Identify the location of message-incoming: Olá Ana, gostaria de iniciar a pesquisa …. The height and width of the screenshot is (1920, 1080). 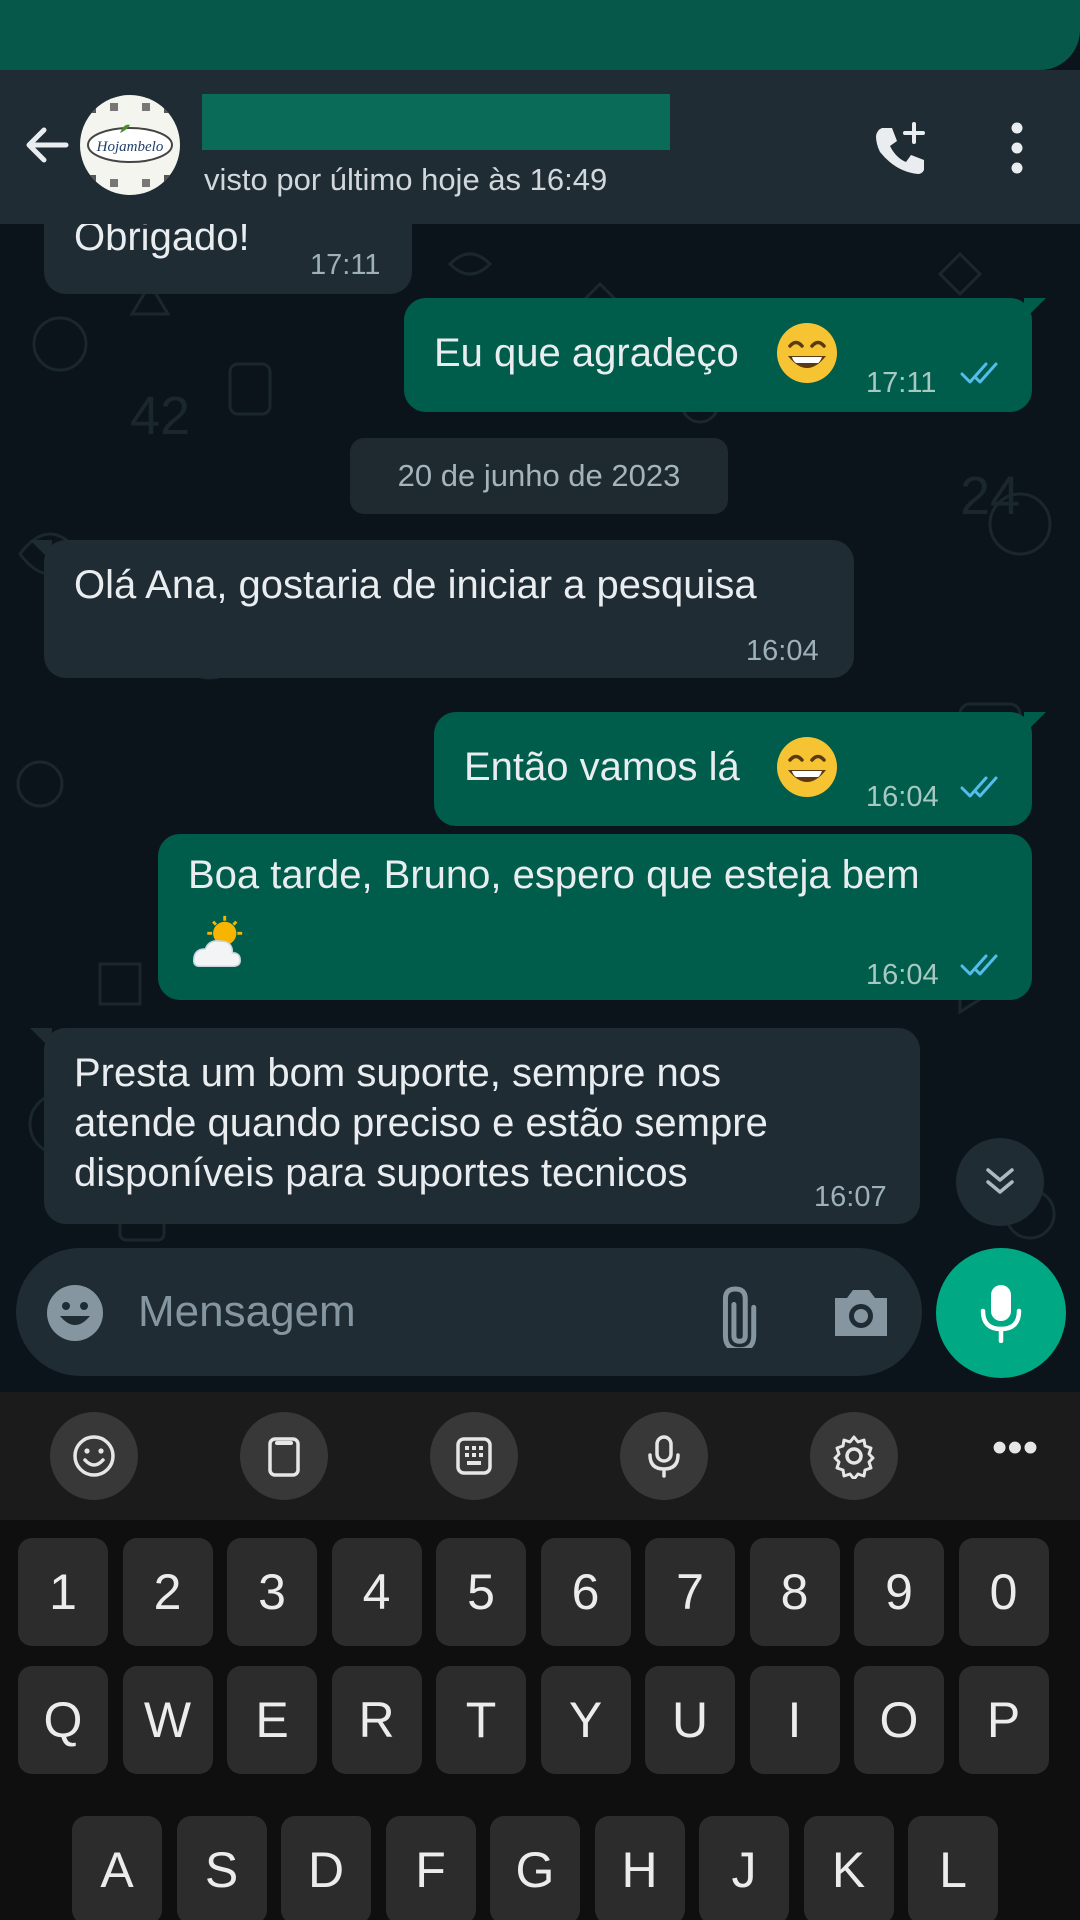
(442, 609).